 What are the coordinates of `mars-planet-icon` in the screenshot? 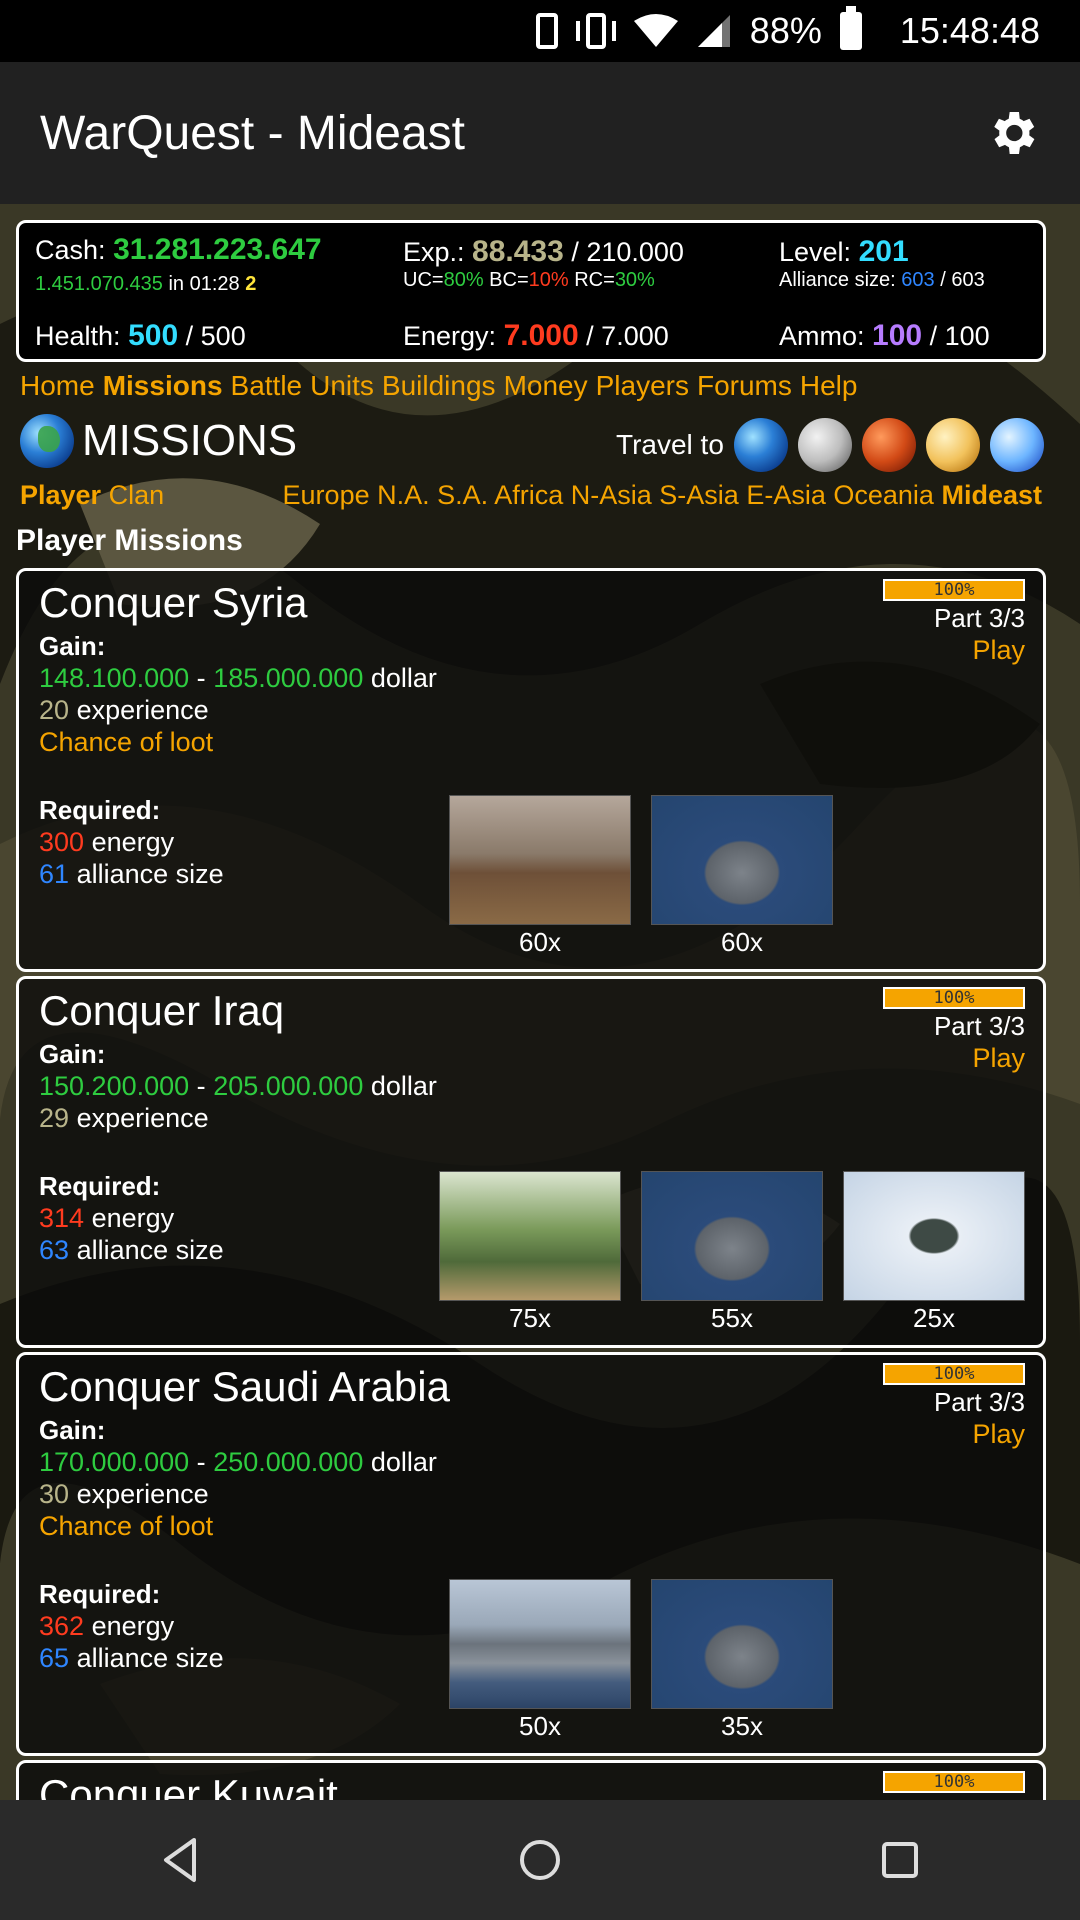 It's located at (888, 445).